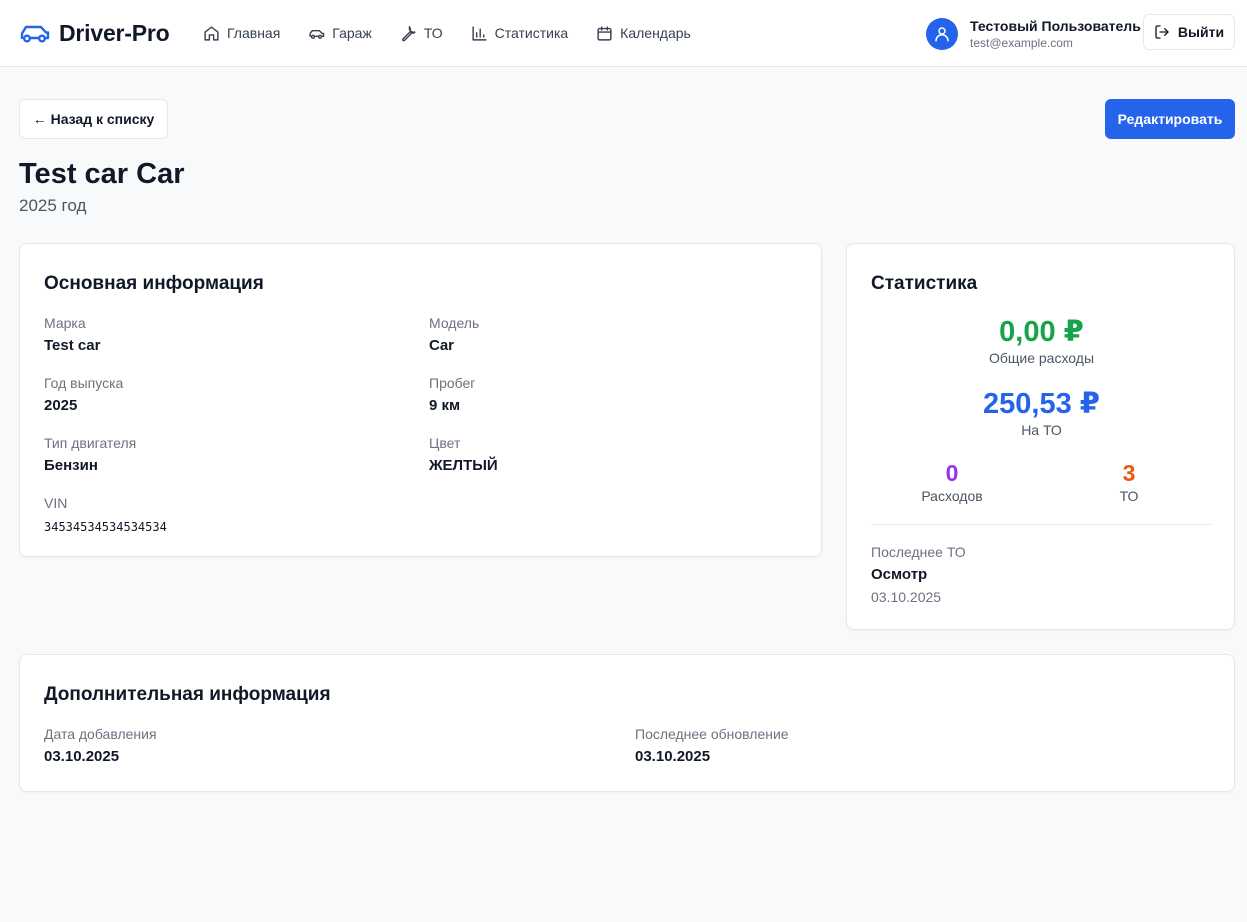 The image size is (1247, 922). I want to click on nav-item-home: Главная, so click(241, 33).